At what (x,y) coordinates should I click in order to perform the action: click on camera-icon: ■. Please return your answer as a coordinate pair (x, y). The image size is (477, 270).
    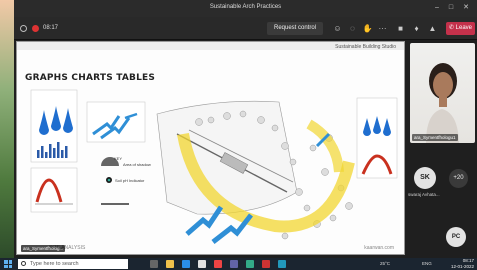
    Looking at the image, I should click on (400, 28).